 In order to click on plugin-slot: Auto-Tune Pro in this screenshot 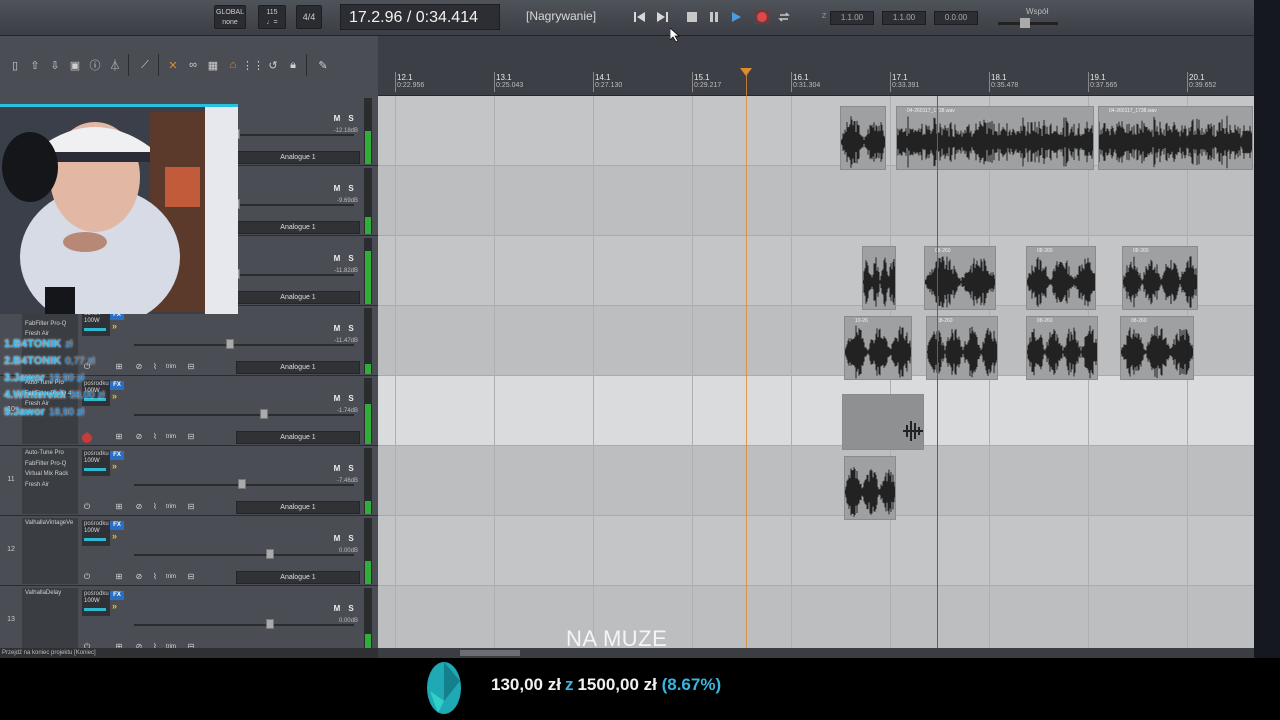, I will do `click(51, 453)`.